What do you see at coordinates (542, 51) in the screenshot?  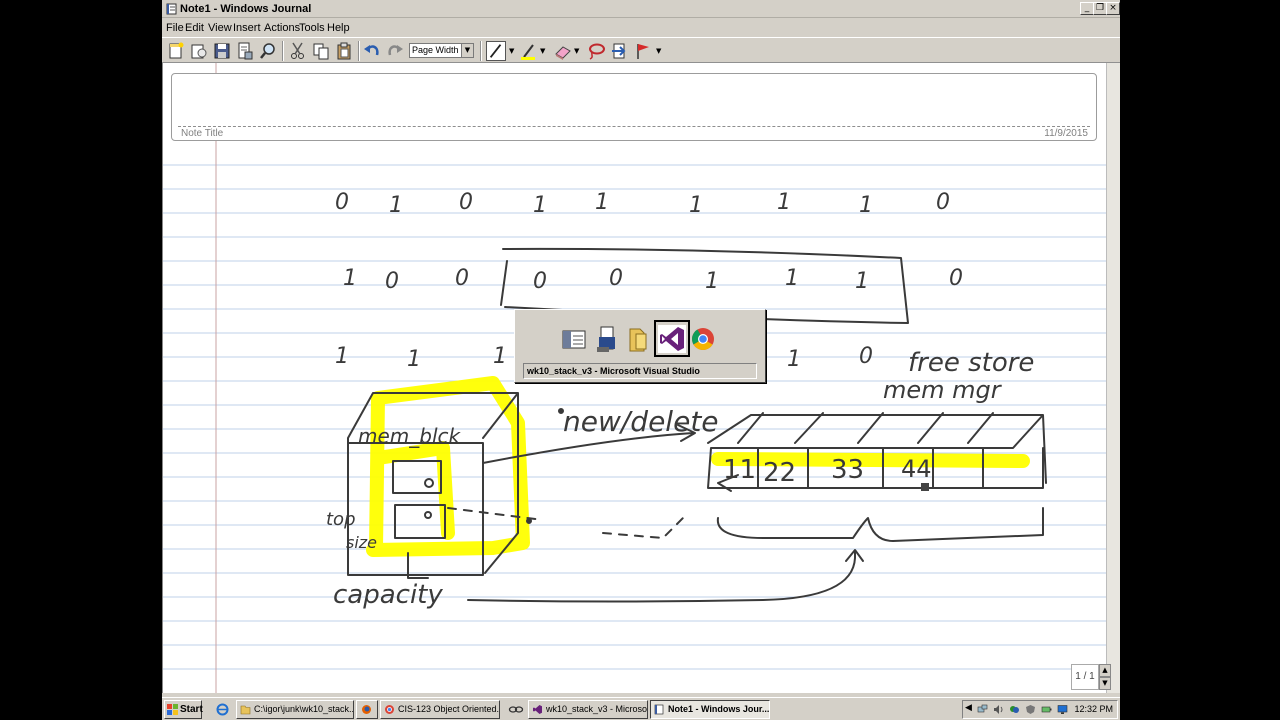 I see `highlighter-dropdown-icon: ▼` at bounding box center [542, 51].